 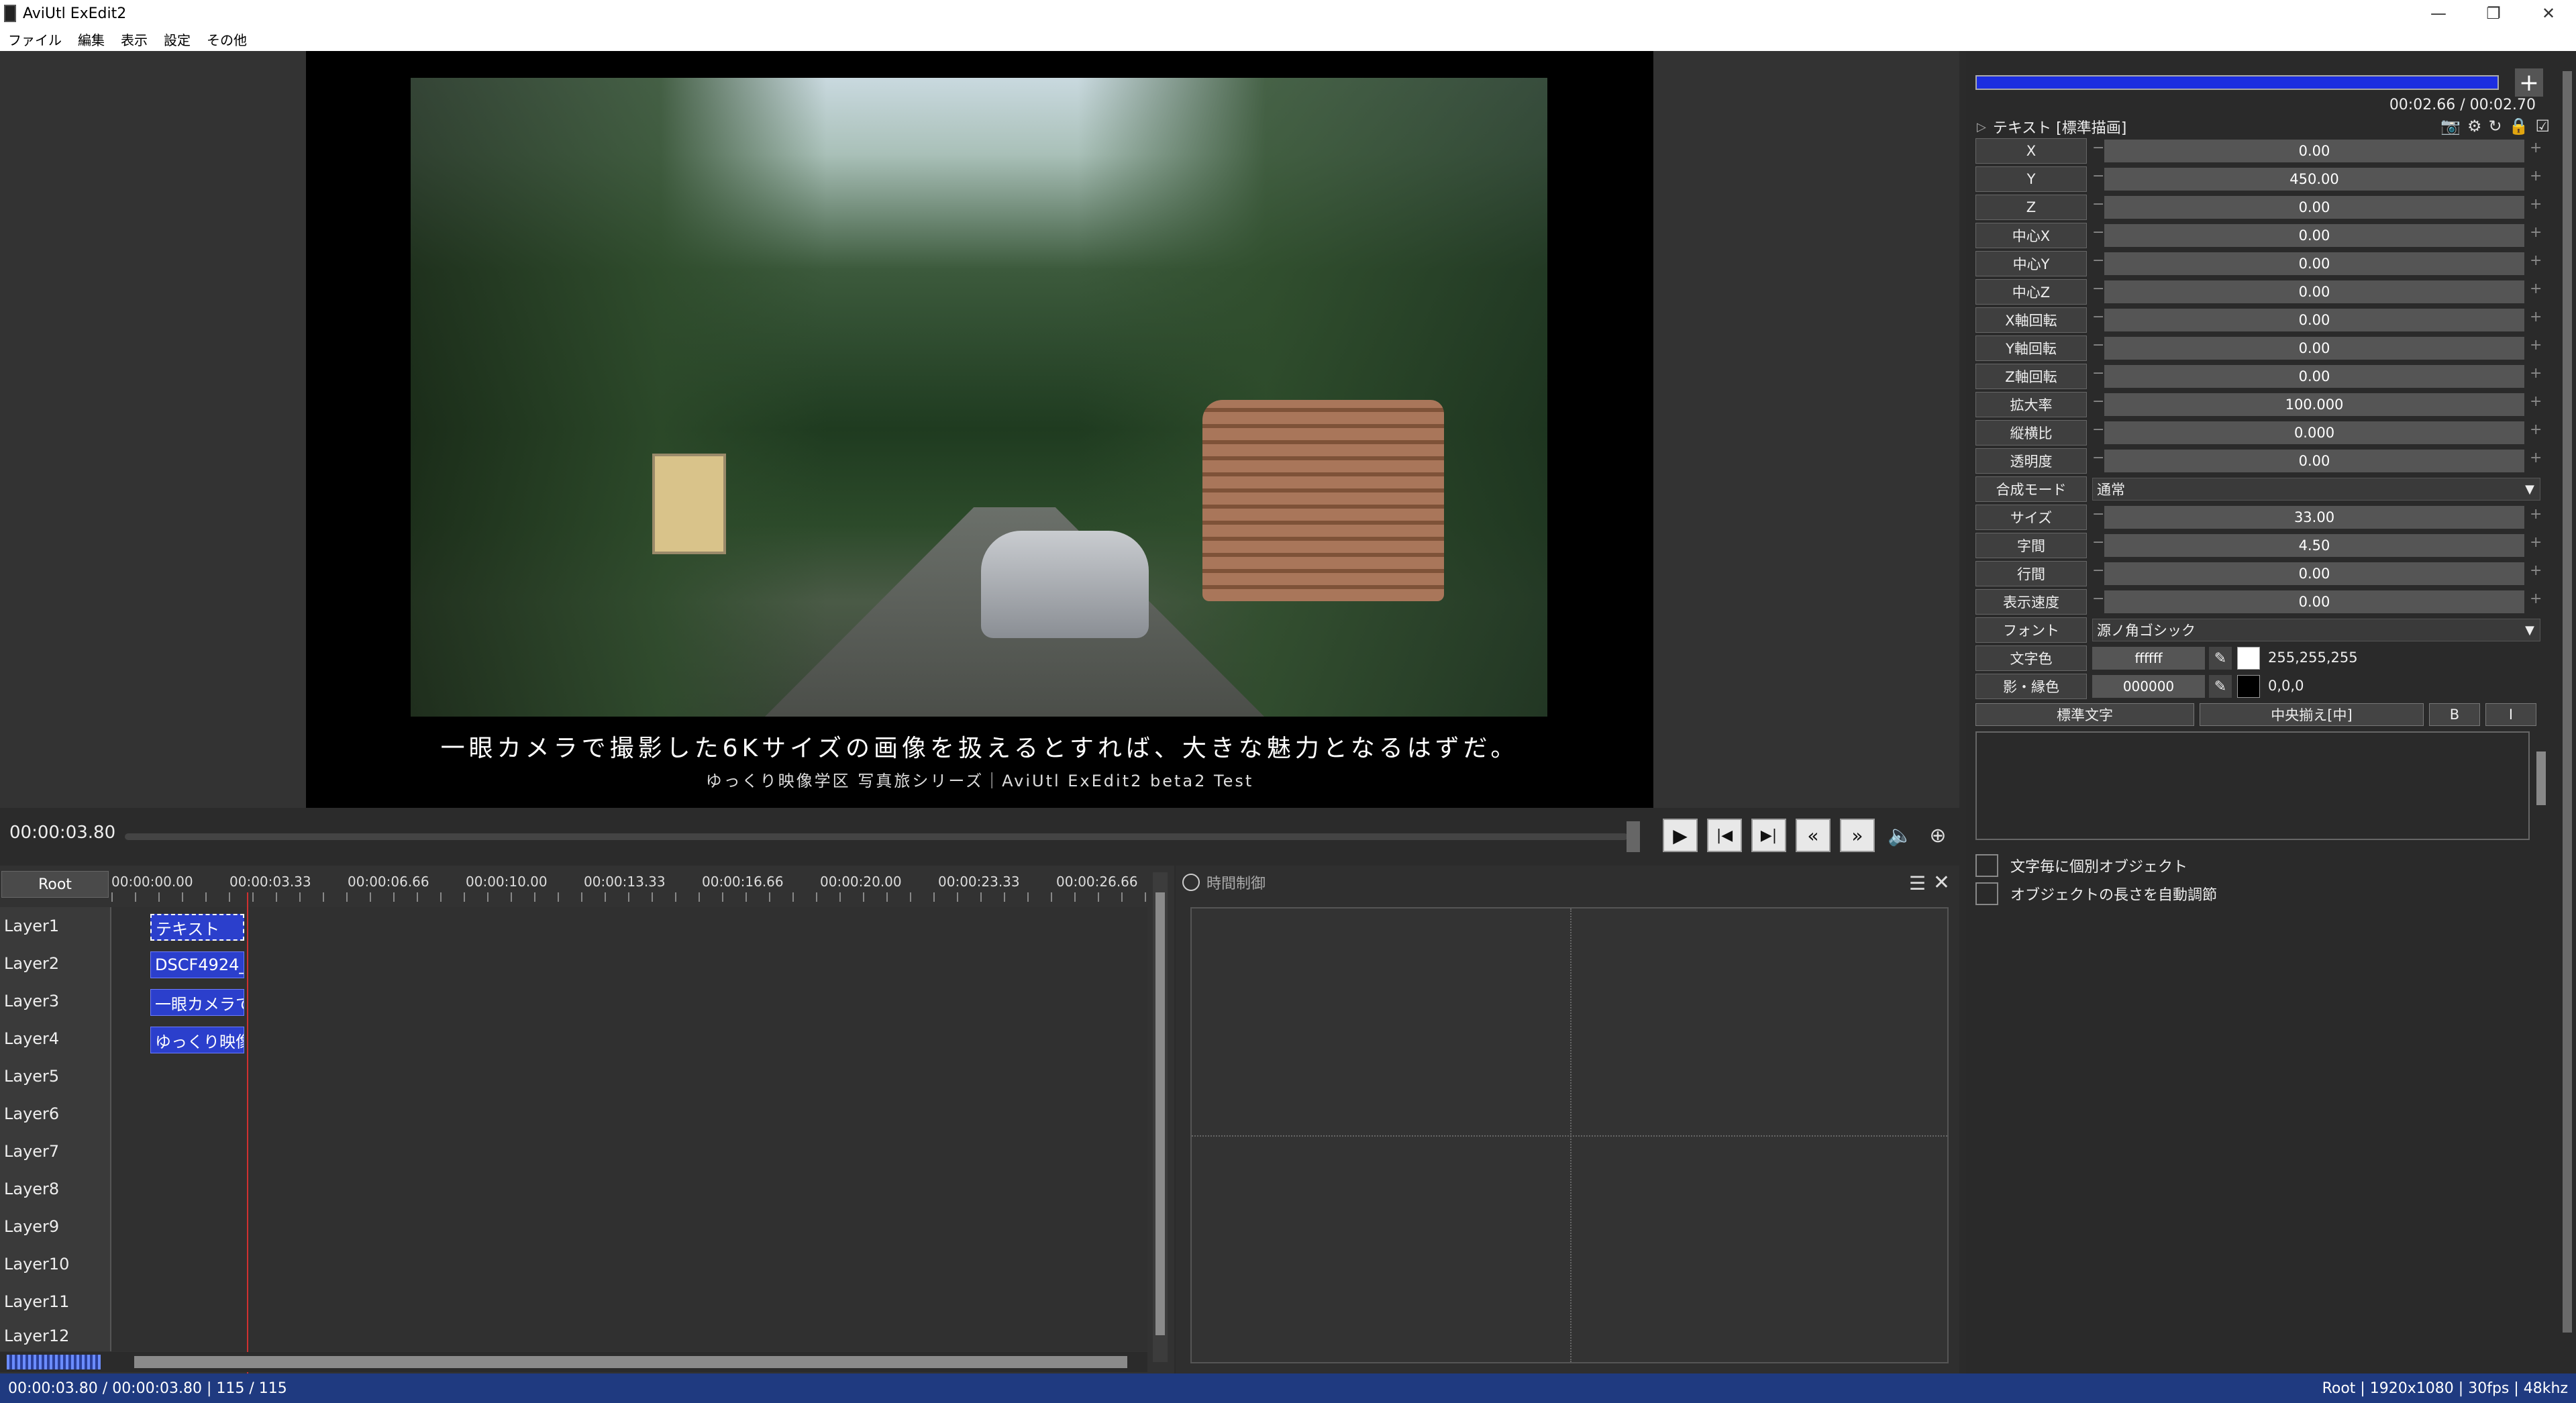 What do you see at coordinates (2314, 320) in the screenshot?
I see `param-slider-rotate-x: 0.00` at bounding box center [2314, 320].